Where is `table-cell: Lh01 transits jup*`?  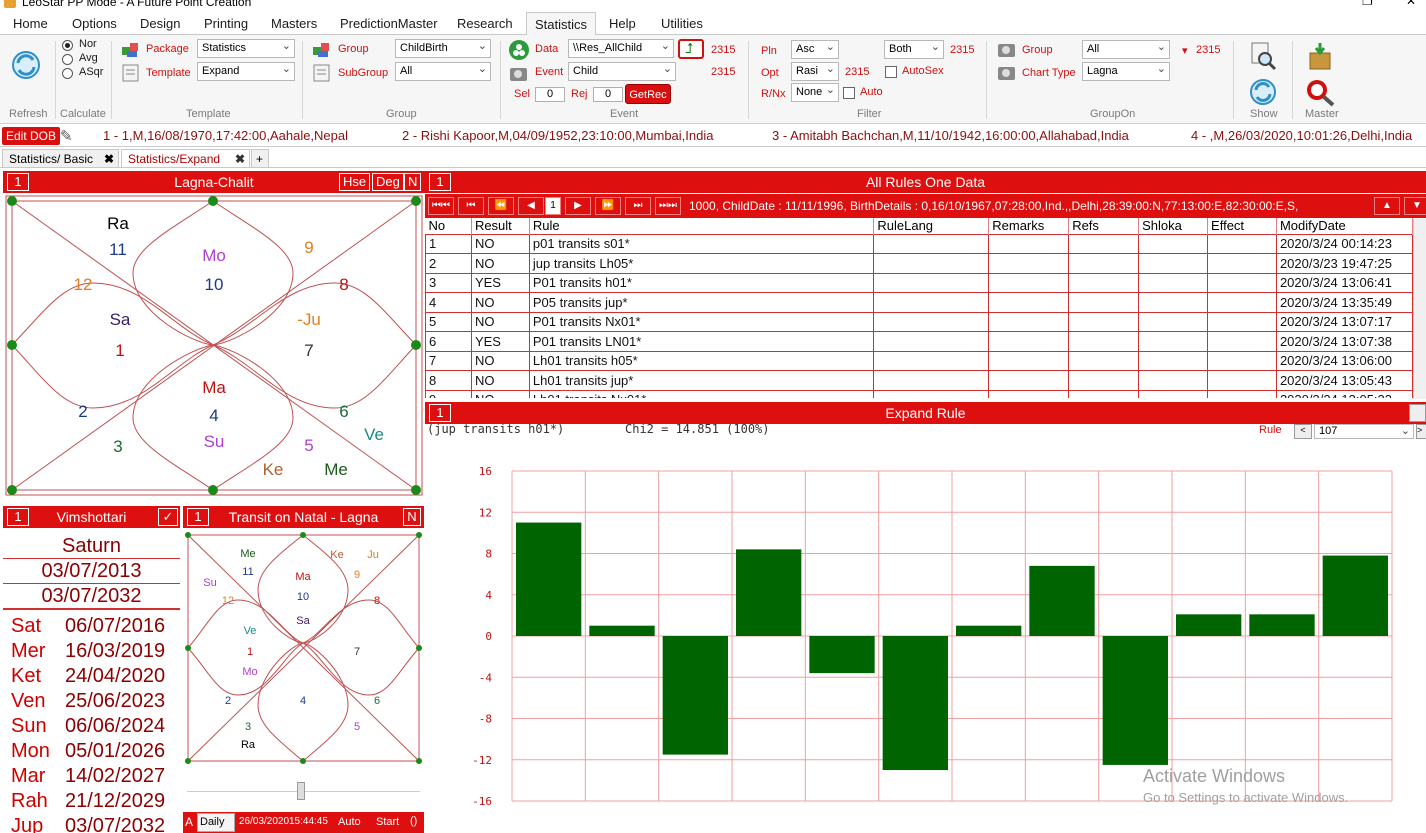 table-cell: Lh01 transits jup* is located at coordinates (701, 380).